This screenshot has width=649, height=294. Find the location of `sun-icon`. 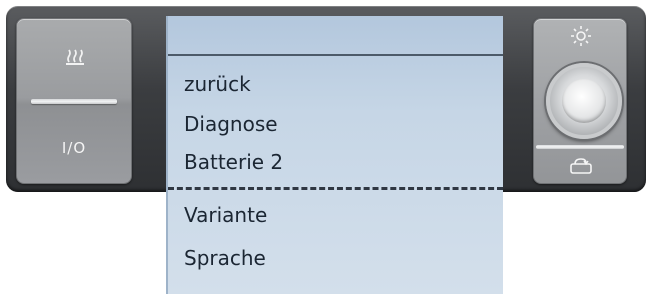

sun-icon is located at coordinates (581, 36).